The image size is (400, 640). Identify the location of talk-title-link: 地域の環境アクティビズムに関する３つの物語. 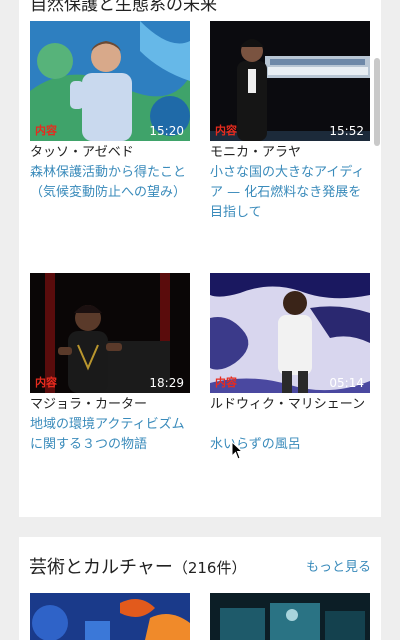
(110, 435).